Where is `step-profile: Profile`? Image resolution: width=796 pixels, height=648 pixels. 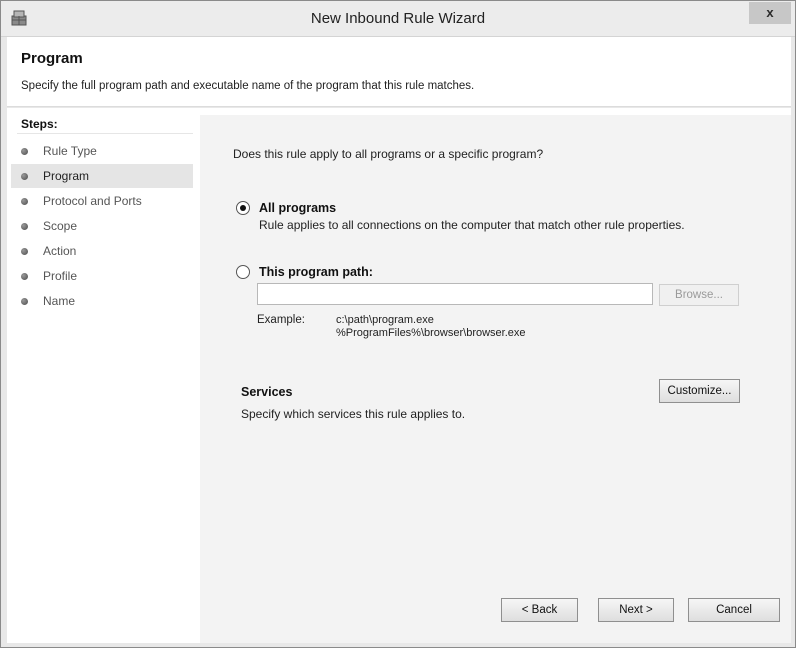 step-profile: Profile is located at coordinates (102, 276).